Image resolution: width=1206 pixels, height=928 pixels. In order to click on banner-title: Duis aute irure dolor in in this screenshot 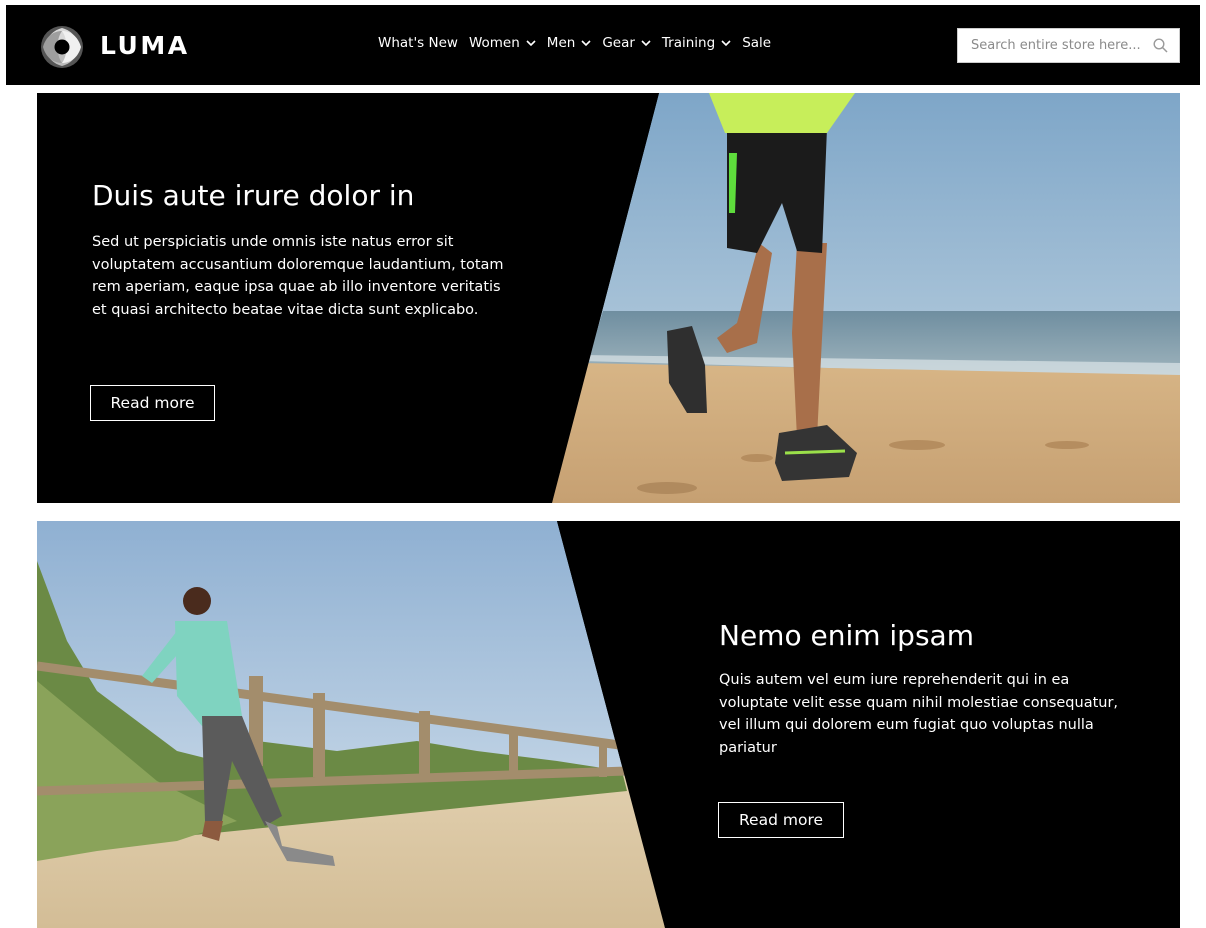, I will do `click(253, 195)`.